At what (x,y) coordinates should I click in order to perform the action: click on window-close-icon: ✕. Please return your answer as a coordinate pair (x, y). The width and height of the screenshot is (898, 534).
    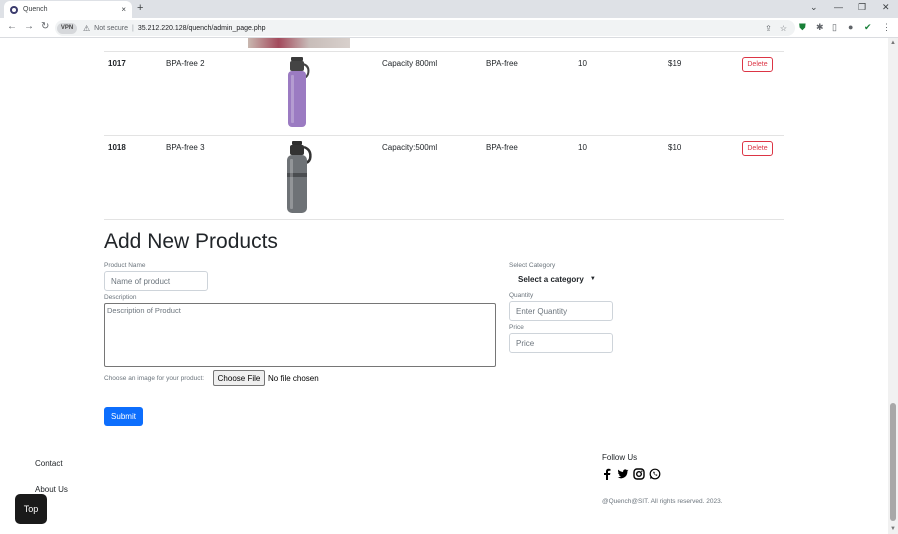
    Looking at the image, I should click on (886, 7).